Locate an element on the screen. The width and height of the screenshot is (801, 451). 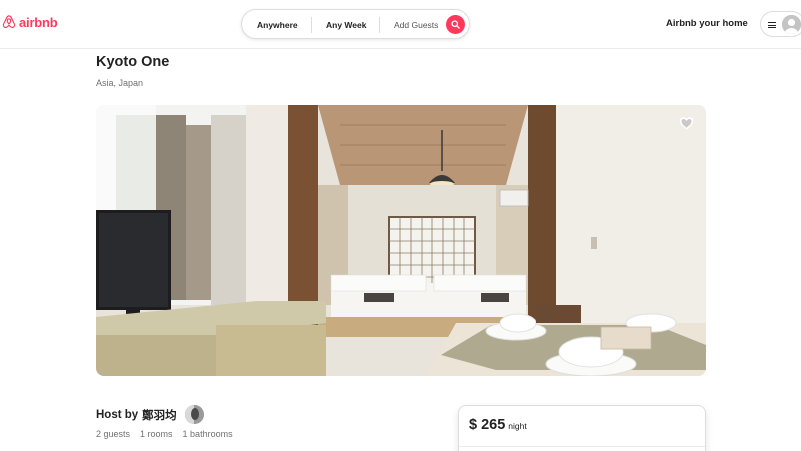
price-amount: $ 265 is located at coordinates (487, 425).